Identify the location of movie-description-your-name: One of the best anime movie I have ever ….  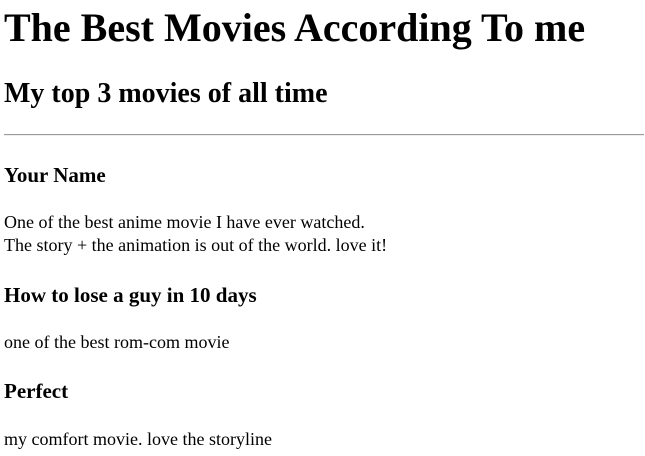
(195, 234).